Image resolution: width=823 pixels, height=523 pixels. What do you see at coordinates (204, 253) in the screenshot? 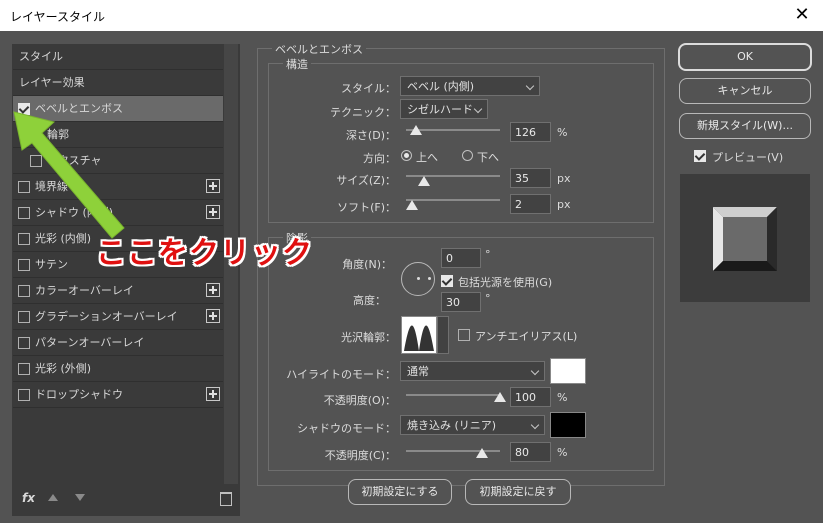
I see `annotation-callout: ここをクリック` at bounding box center [204, 253].